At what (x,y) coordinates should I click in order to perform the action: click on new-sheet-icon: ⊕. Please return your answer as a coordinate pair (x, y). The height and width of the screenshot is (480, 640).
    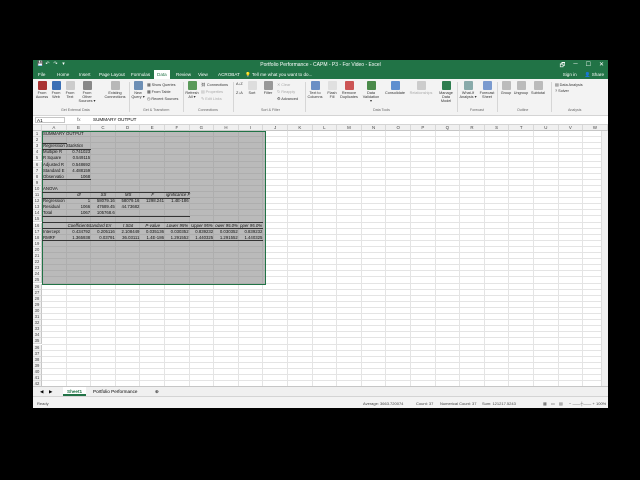
    Looking at the image, I should click on (157, 391).